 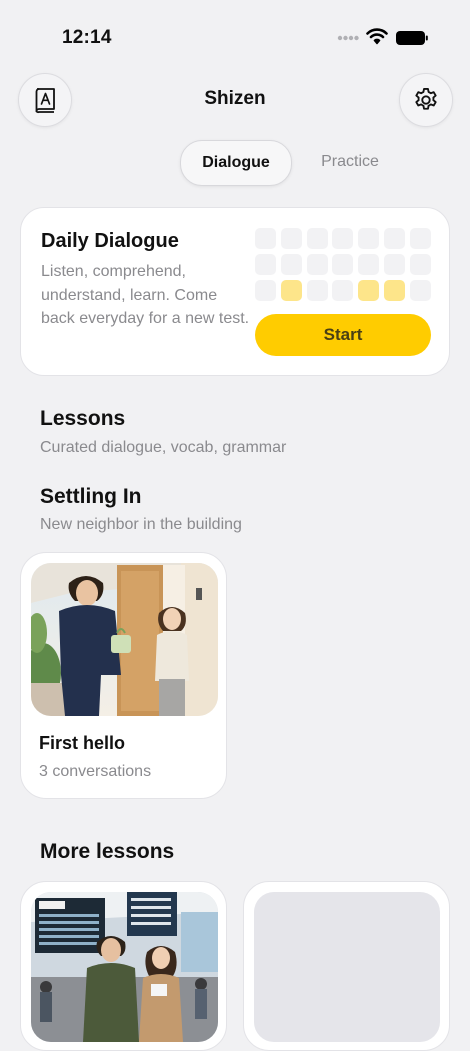 What do you see at coordinates (235, 35) in the screenshot?
I see `status-bar: 12:14` at bounding box center [235, 35].